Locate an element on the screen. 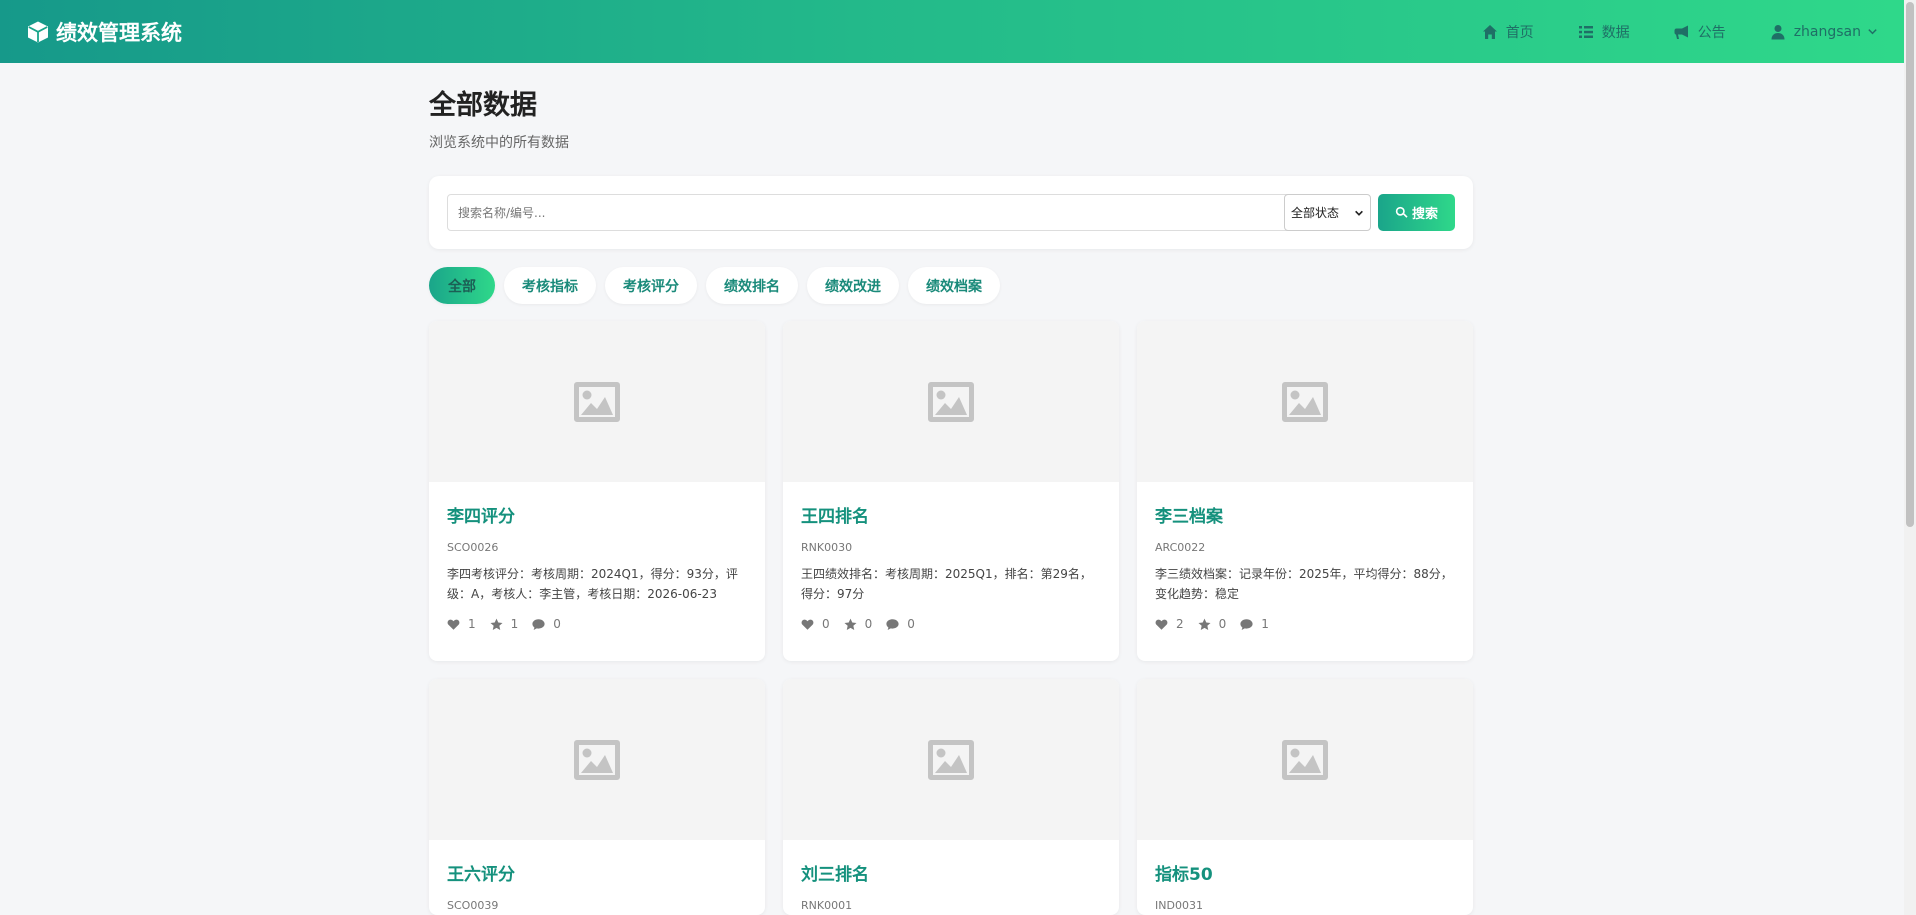 This screenshot has width=1916, height=915. like-stat: 1 is located at coordinates (461, 624).